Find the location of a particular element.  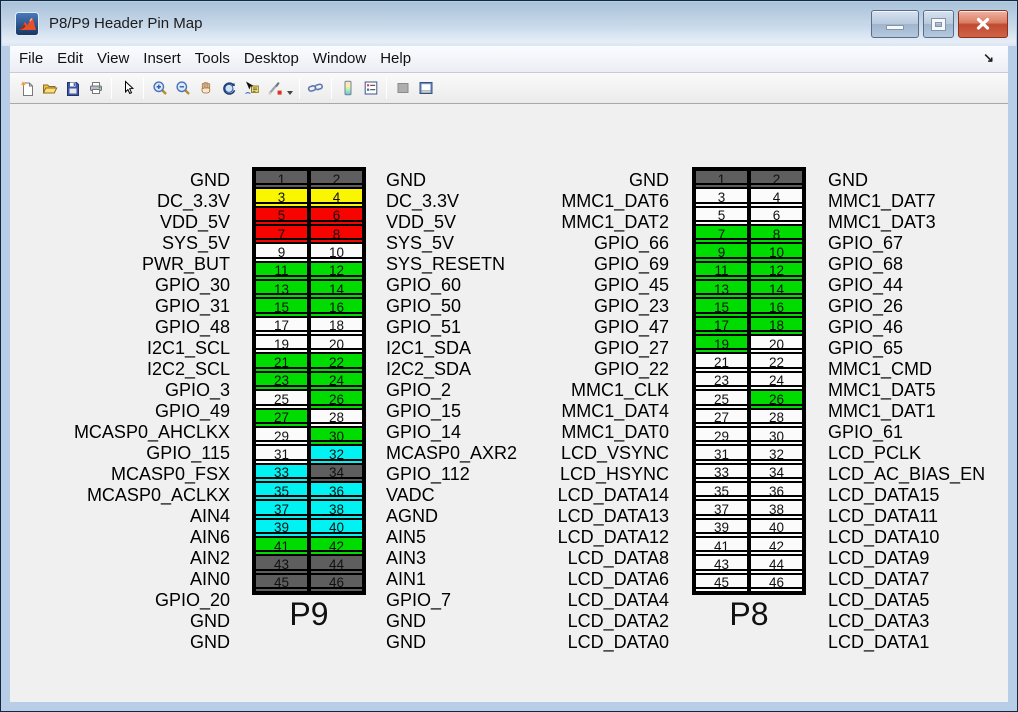

pin-label: I2C1_SCL is located at coordinates (188, 348).